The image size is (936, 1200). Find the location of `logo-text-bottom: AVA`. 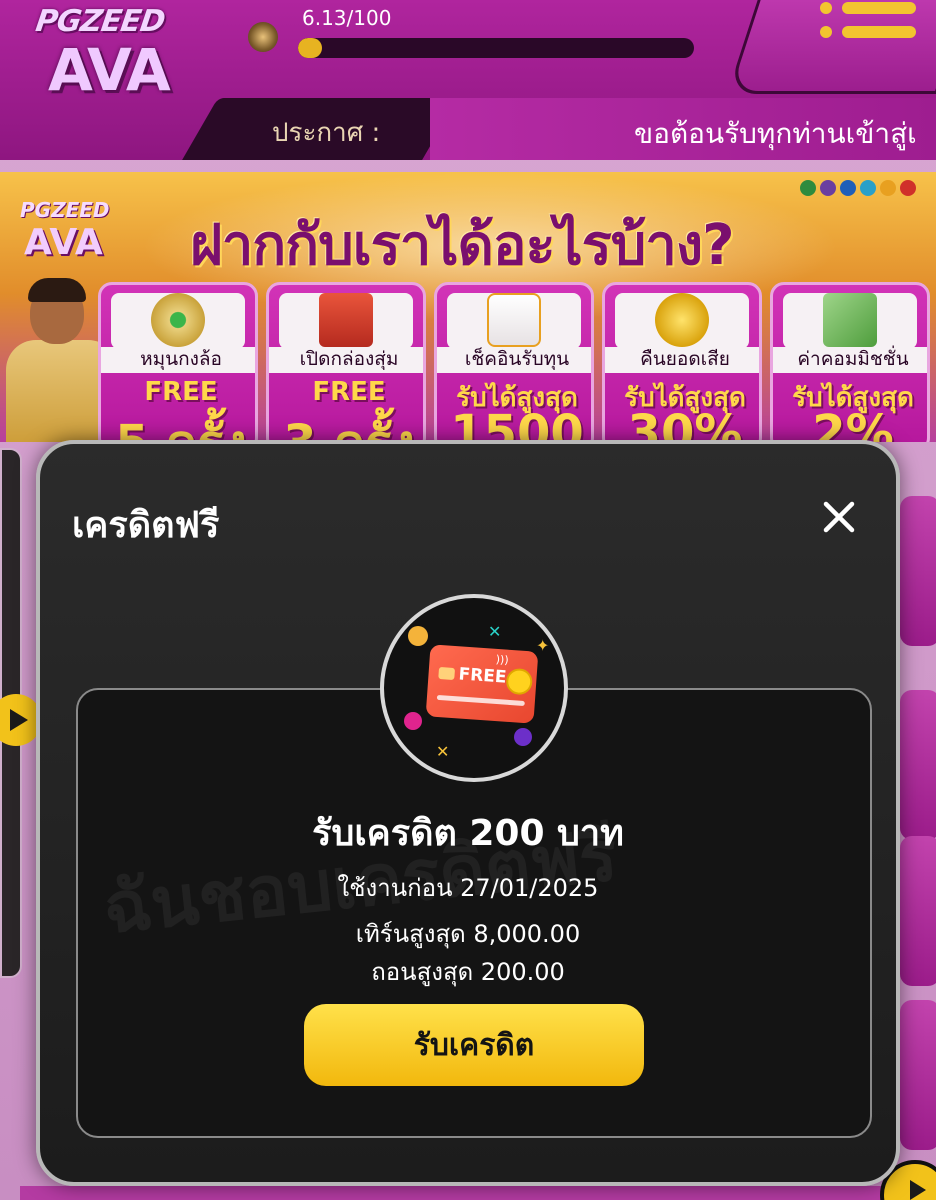

logo-text-bottom: AVA is located at coordinates (109, 70).